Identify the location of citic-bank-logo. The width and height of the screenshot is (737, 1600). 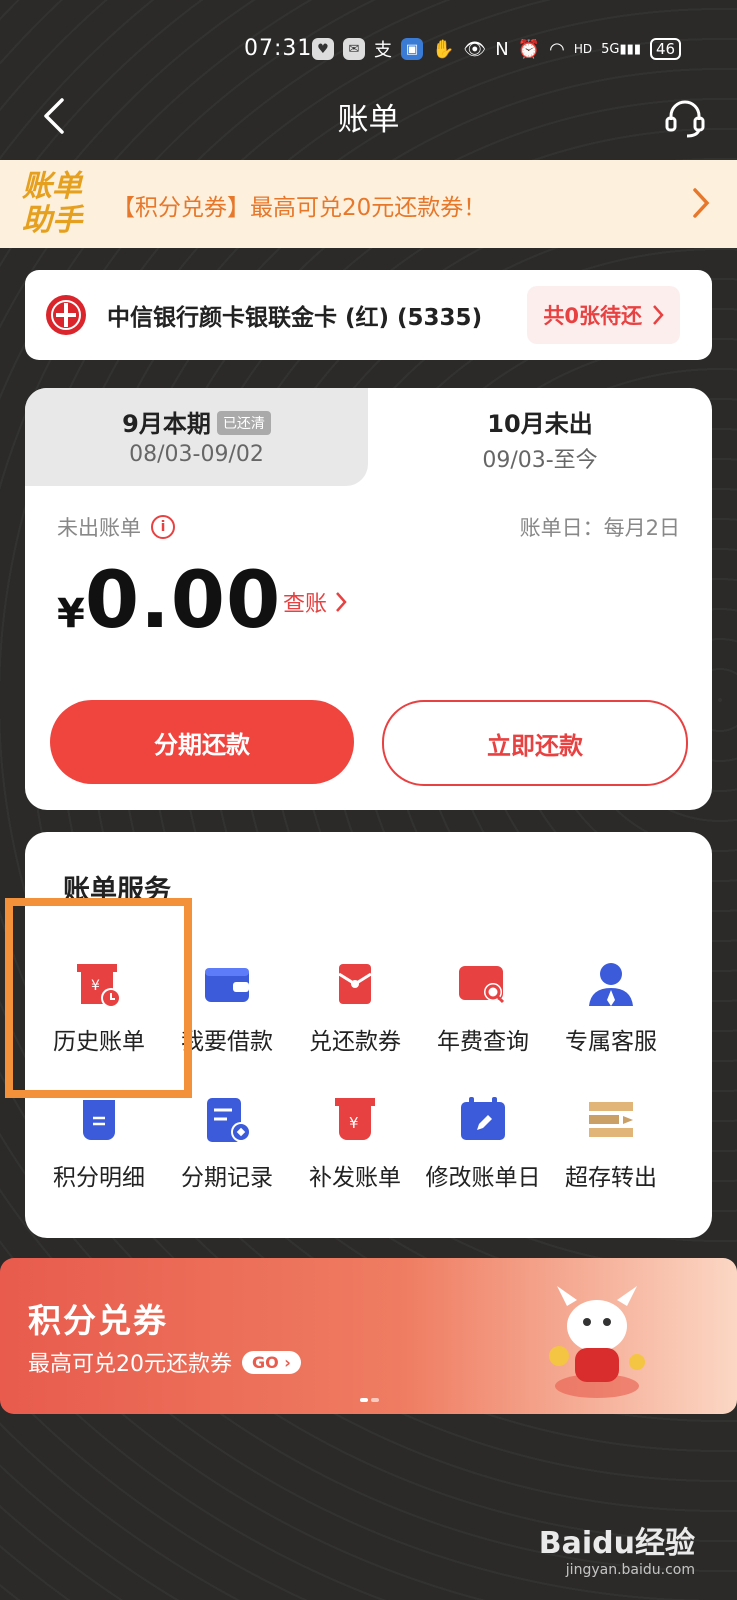
(66, 315).